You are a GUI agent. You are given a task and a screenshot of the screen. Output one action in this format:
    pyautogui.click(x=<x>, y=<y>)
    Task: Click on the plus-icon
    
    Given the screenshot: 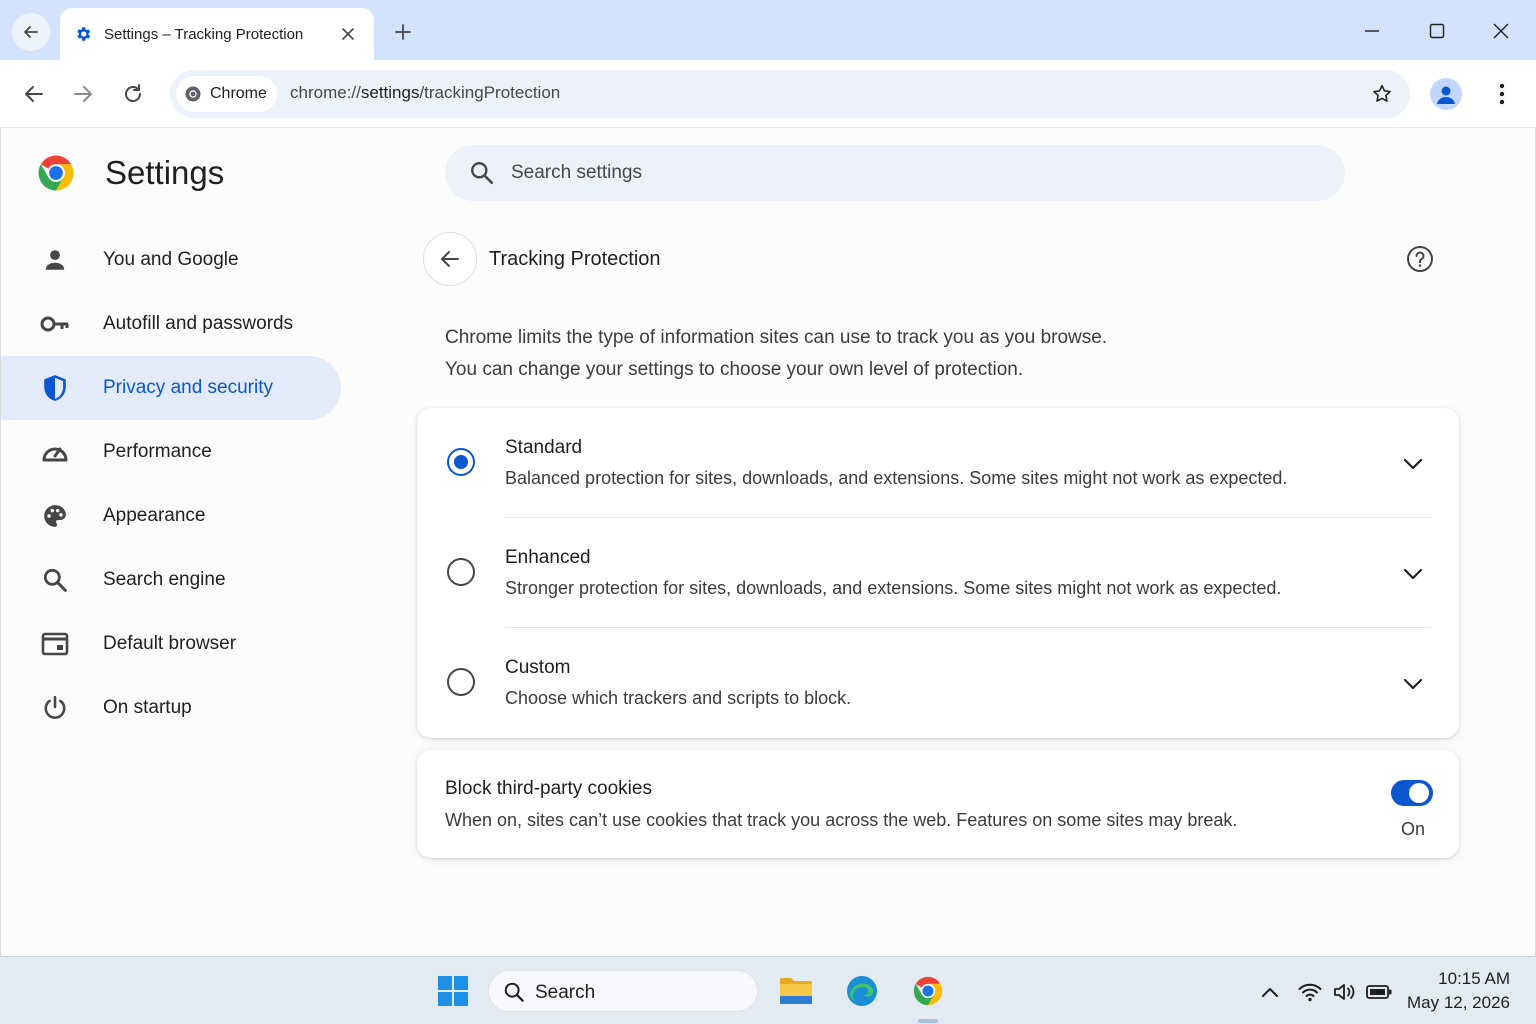 What is the action you would take?
    pyautogui.click(x=403, y=32)
    